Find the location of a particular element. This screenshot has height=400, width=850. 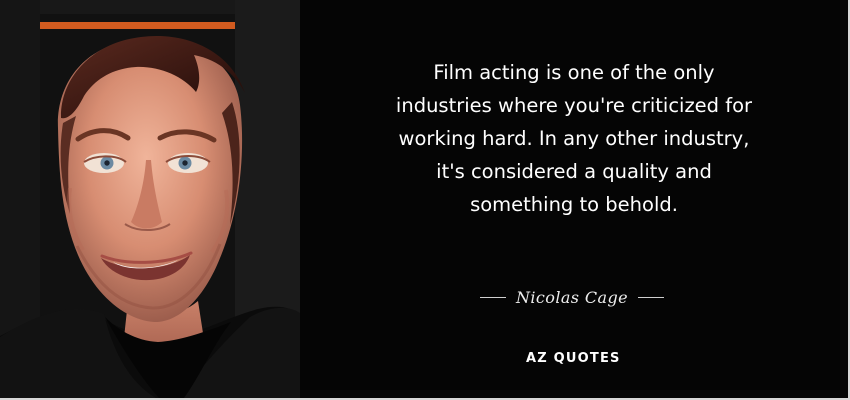

azquotes-logo: AZ QUOTES is located at coordinates (573, 358).